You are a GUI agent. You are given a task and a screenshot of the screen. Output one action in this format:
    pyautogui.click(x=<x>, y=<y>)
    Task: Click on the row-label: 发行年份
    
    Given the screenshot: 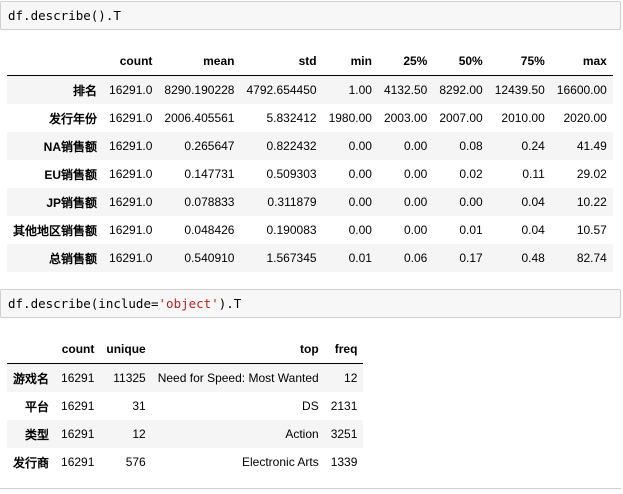 What is the action you would take?
    pyautogui.click(x=73, y=118)
    